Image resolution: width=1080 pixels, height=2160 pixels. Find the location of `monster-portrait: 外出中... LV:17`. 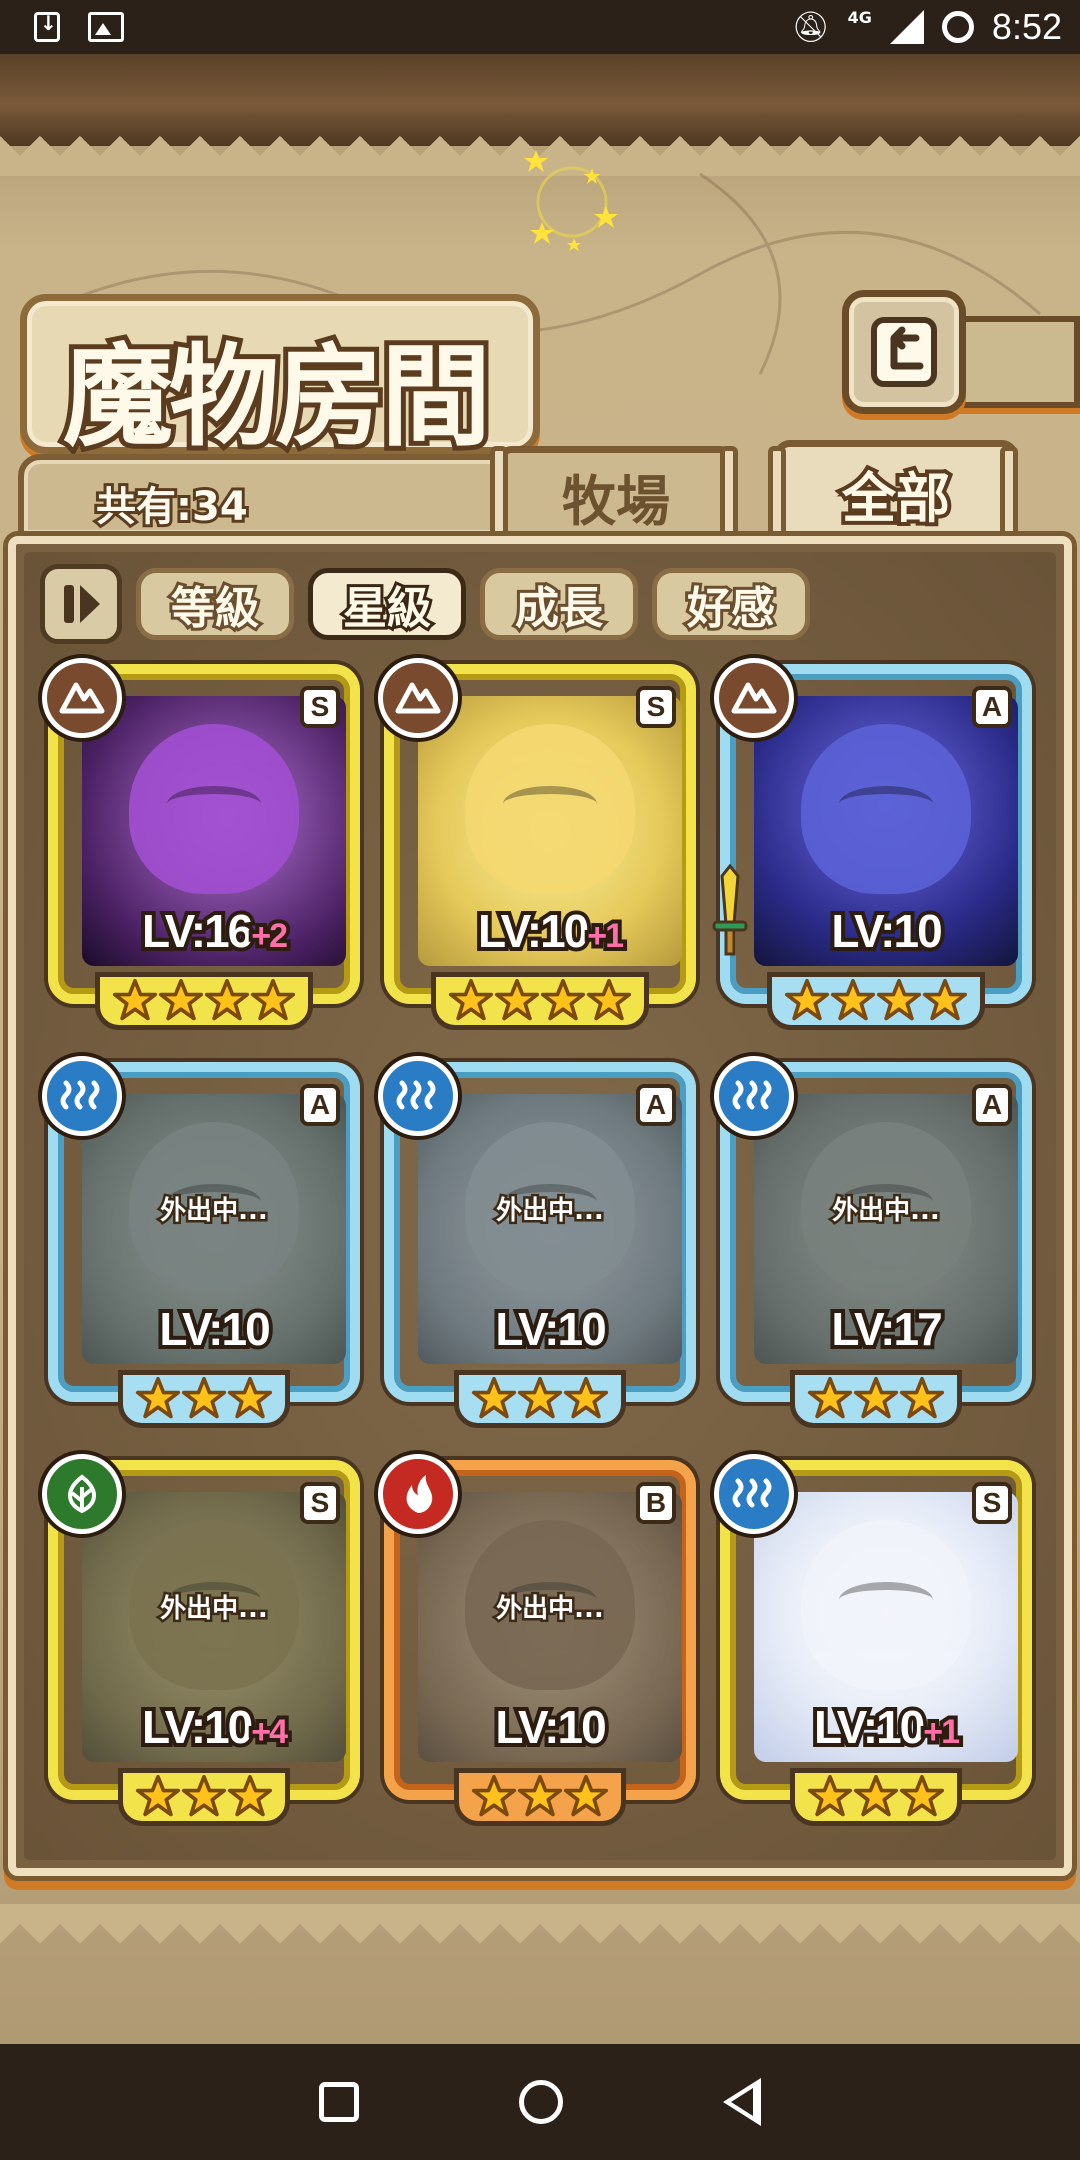

monster-portrait: 外出中... LV:17 is located at coordinates (886, 1229).